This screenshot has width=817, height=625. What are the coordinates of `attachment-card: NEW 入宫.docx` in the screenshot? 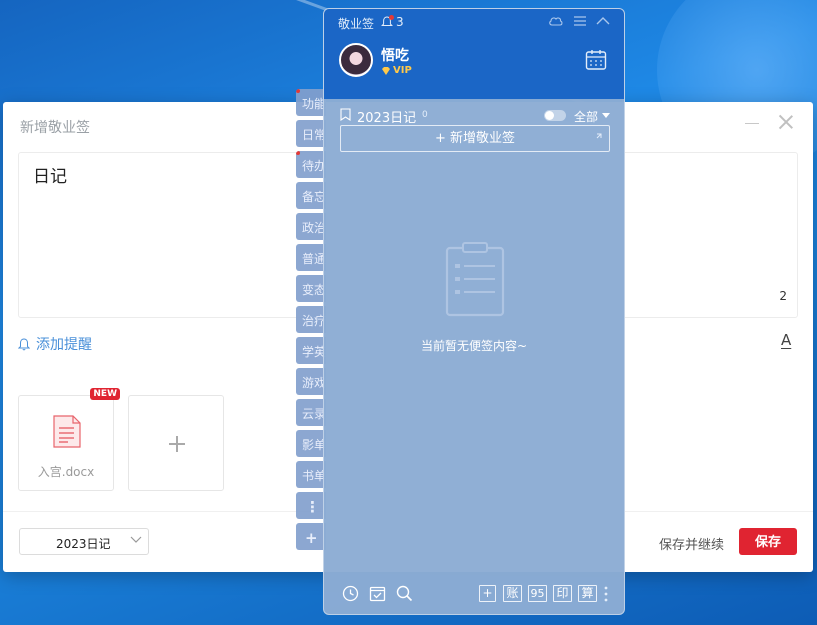 It's located at (69, 439).